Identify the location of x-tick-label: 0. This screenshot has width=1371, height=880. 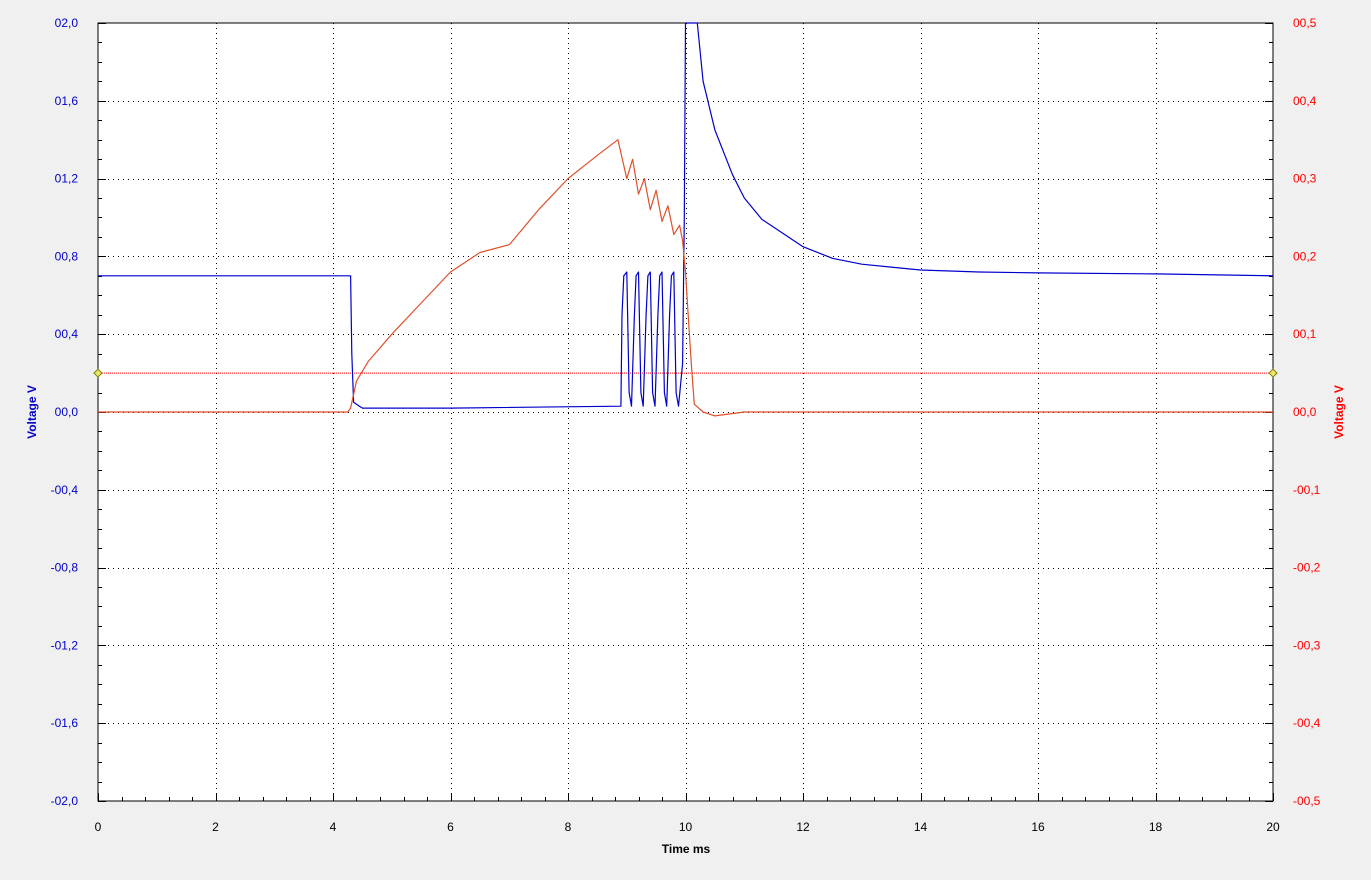
(98, 827).